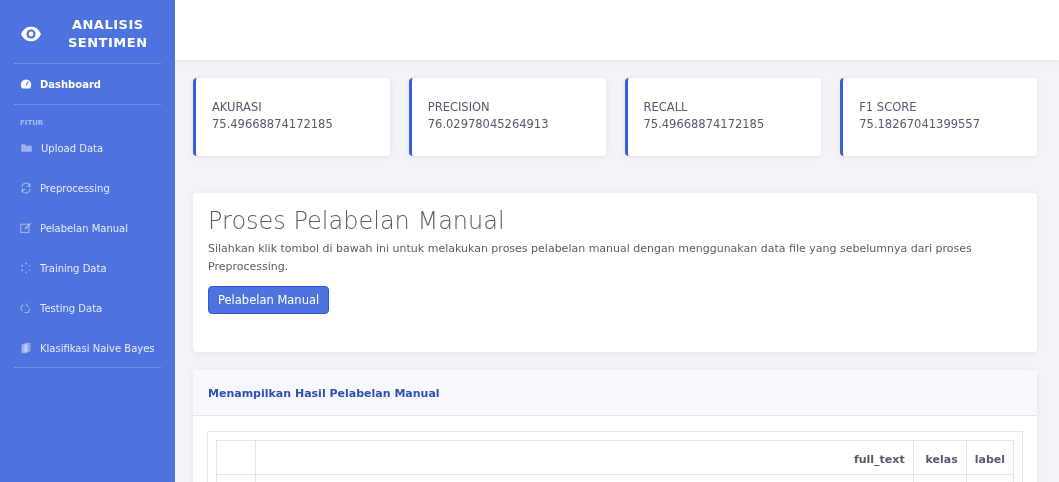 This screenshot has height=482, width=1059. What do you see at coordinates (87, 147) in the screenshot?
I see `sidebar-item: Upload Data` at bounding box center [87, 147].